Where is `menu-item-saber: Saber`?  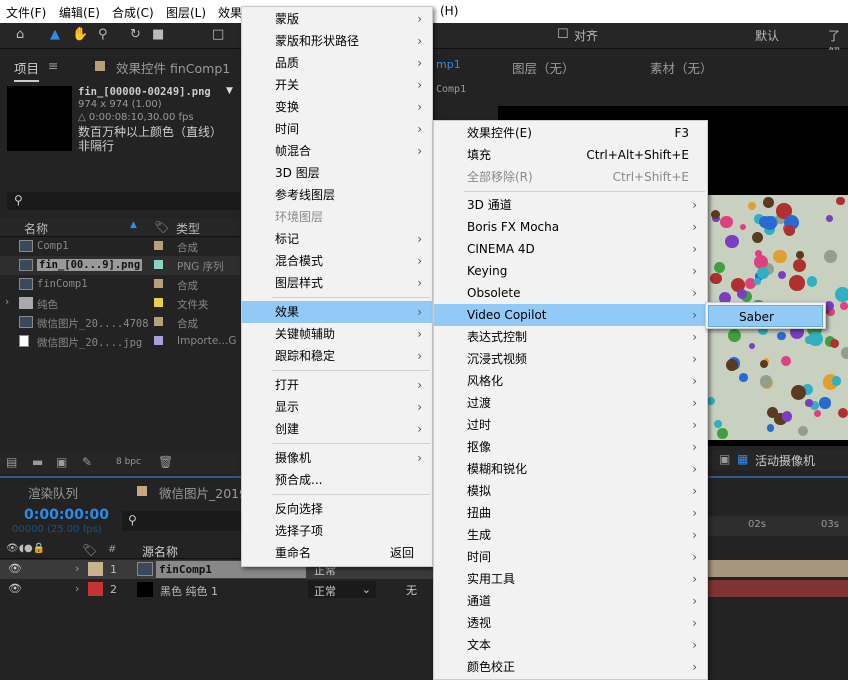
menu-item-saber: Saber is located at coordinates (765, 316).